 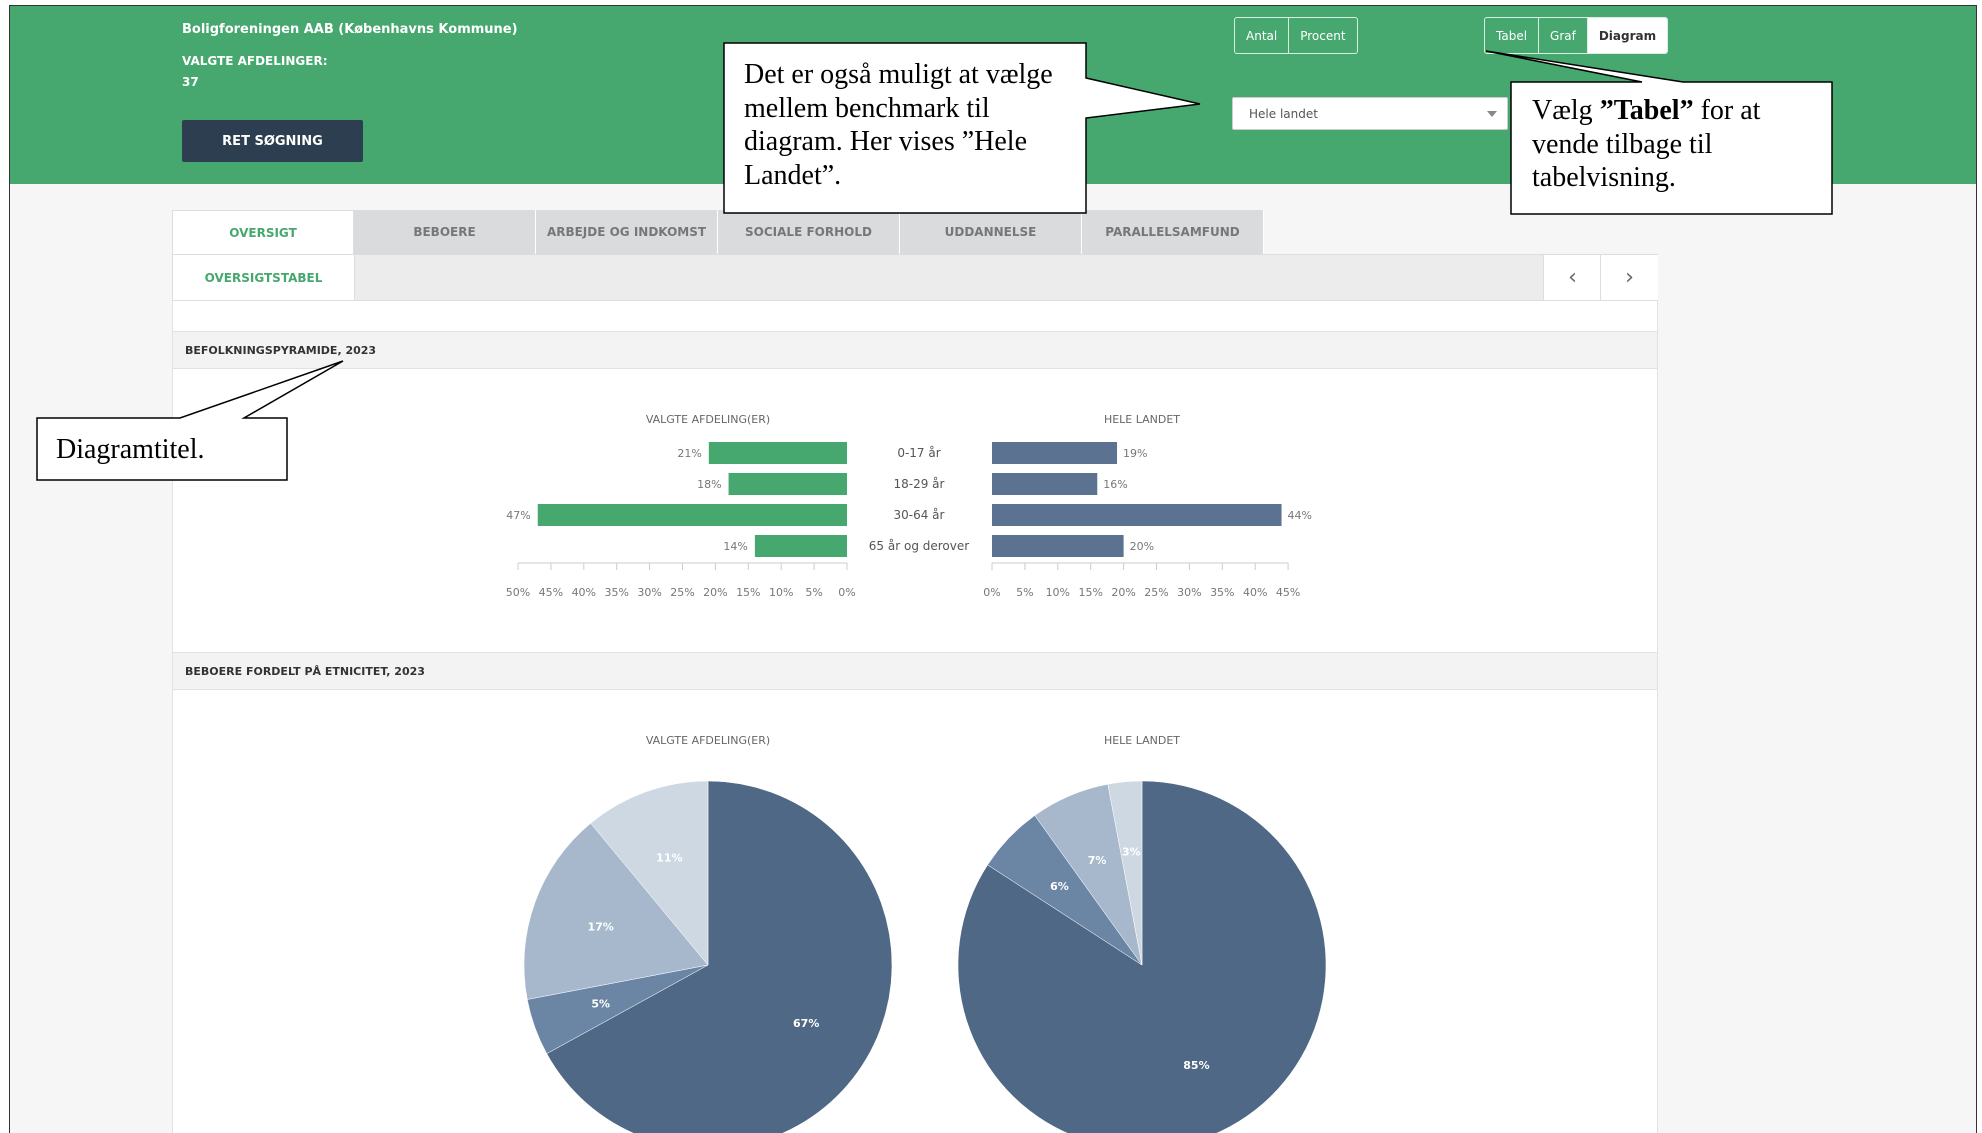 I want to click on tabel-callout-bold: ”Tabel”, so click(x=1646, y=110).